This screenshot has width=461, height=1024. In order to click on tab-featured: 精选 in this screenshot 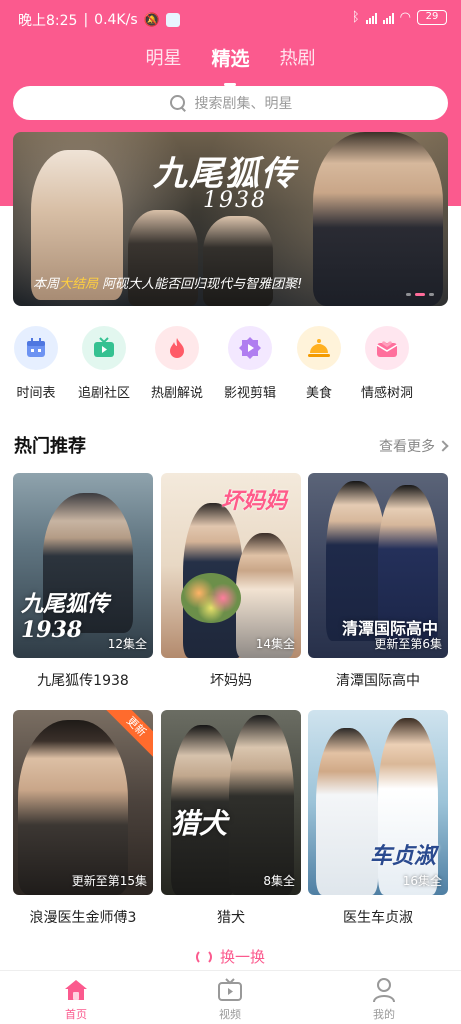, I will do `click(230, 65)`.